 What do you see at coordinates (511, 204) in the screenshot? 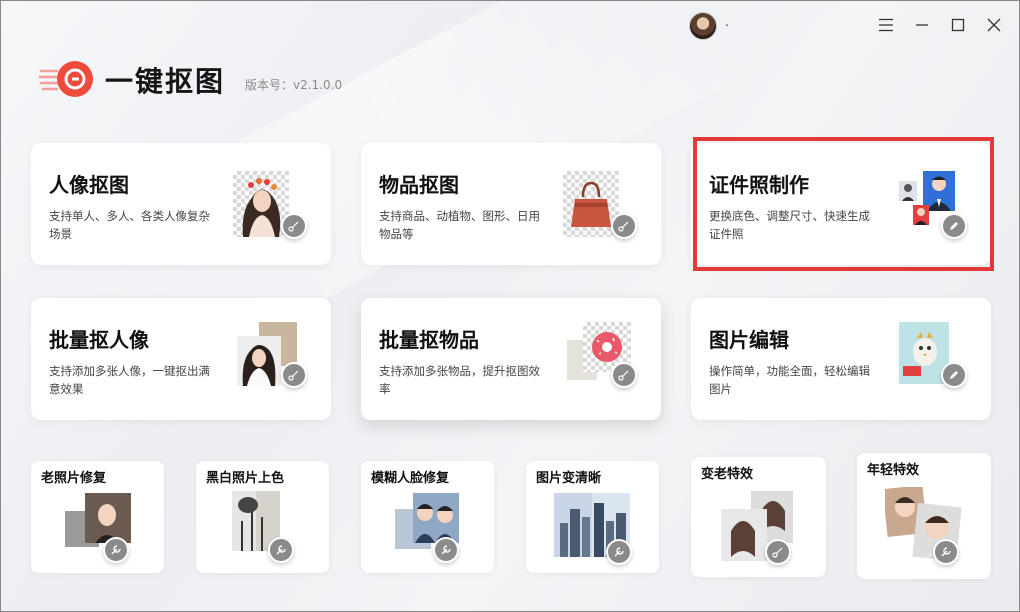
I see `card-object-cutout: 物品抠图 支持商品、动植物、图形、日用物品等` at bounding box center [511, 204].